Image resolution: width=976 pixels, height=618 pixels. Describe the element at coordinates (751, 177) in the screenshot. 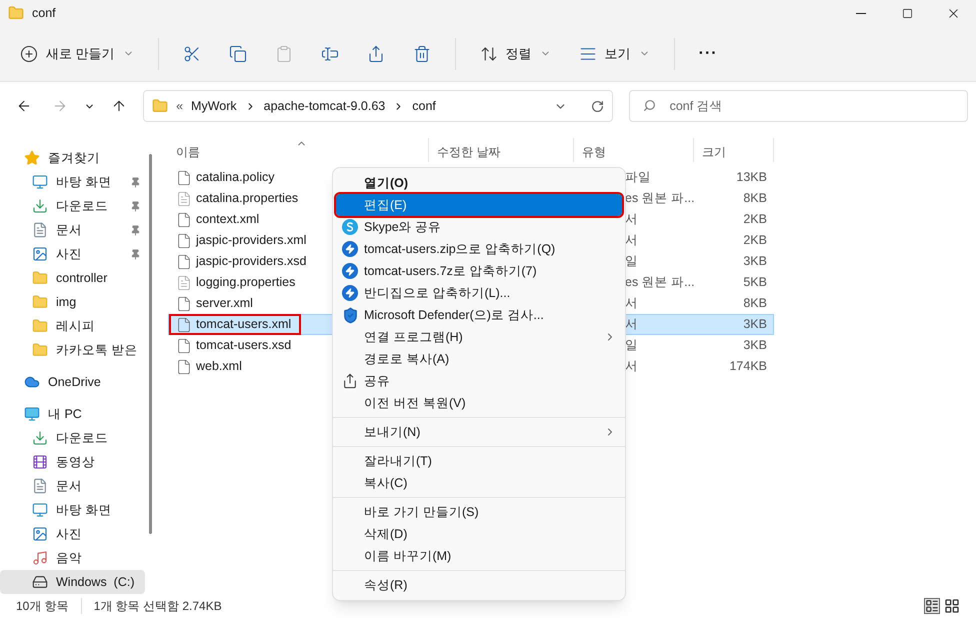

I see `file-size: 13KB` at that location.